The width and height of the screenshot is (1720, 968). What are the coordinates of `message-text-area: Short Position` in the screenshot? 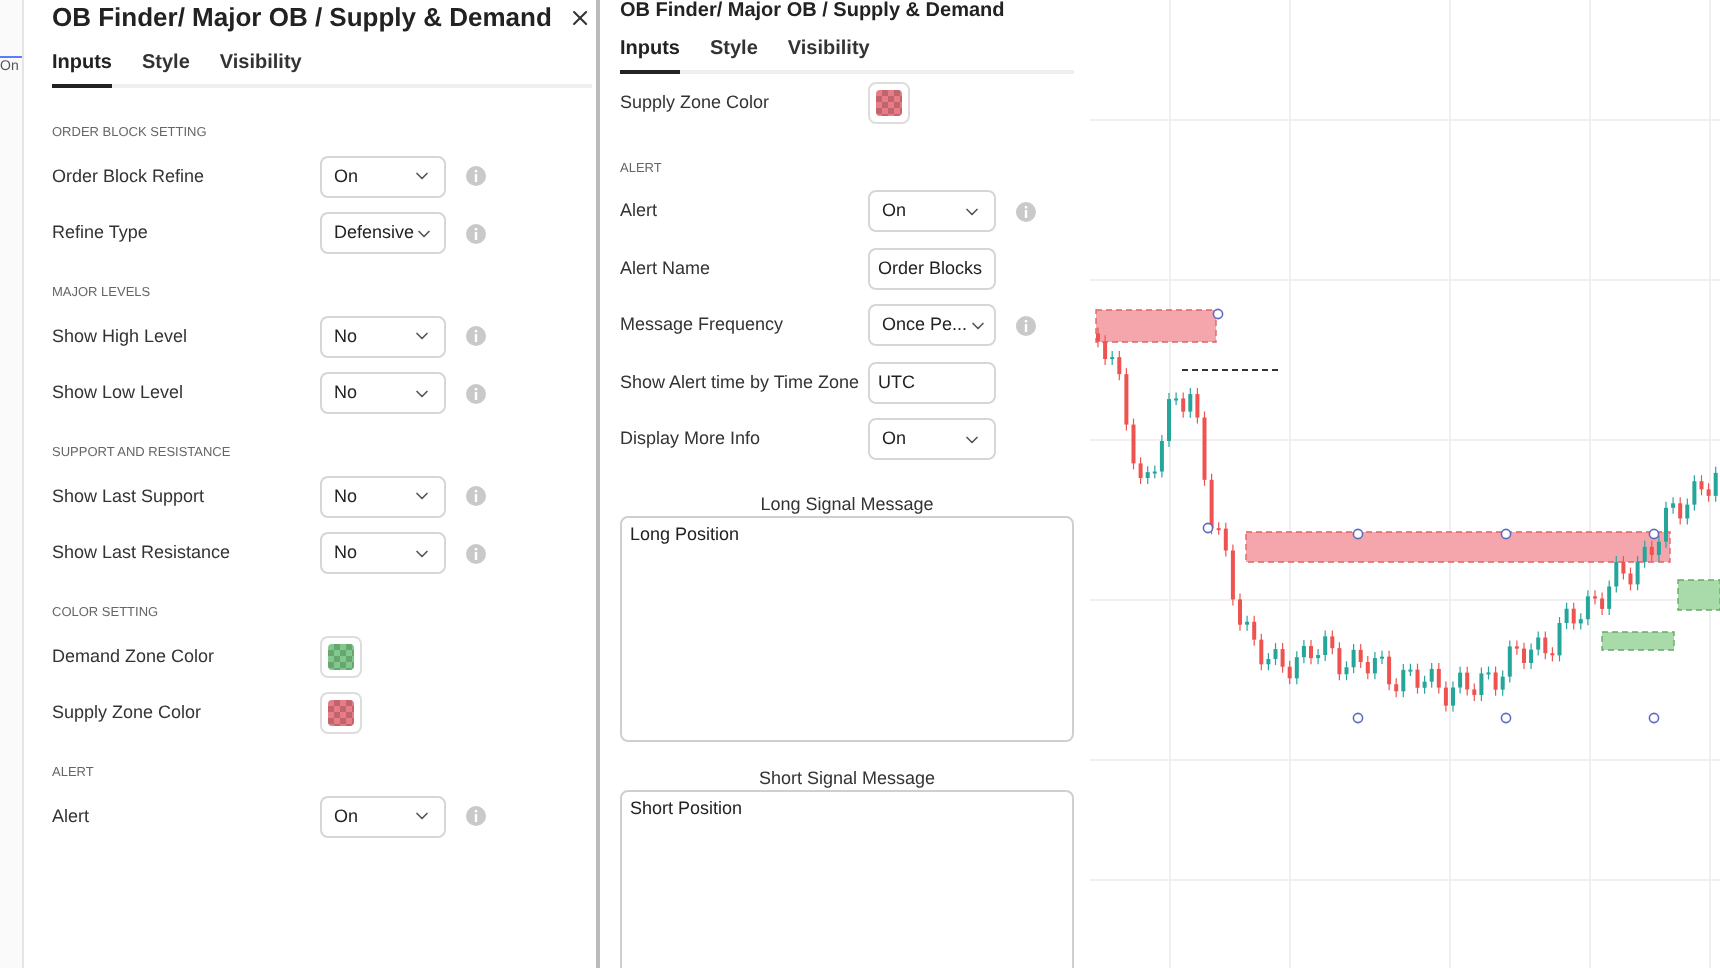 It's located at (847, 879).